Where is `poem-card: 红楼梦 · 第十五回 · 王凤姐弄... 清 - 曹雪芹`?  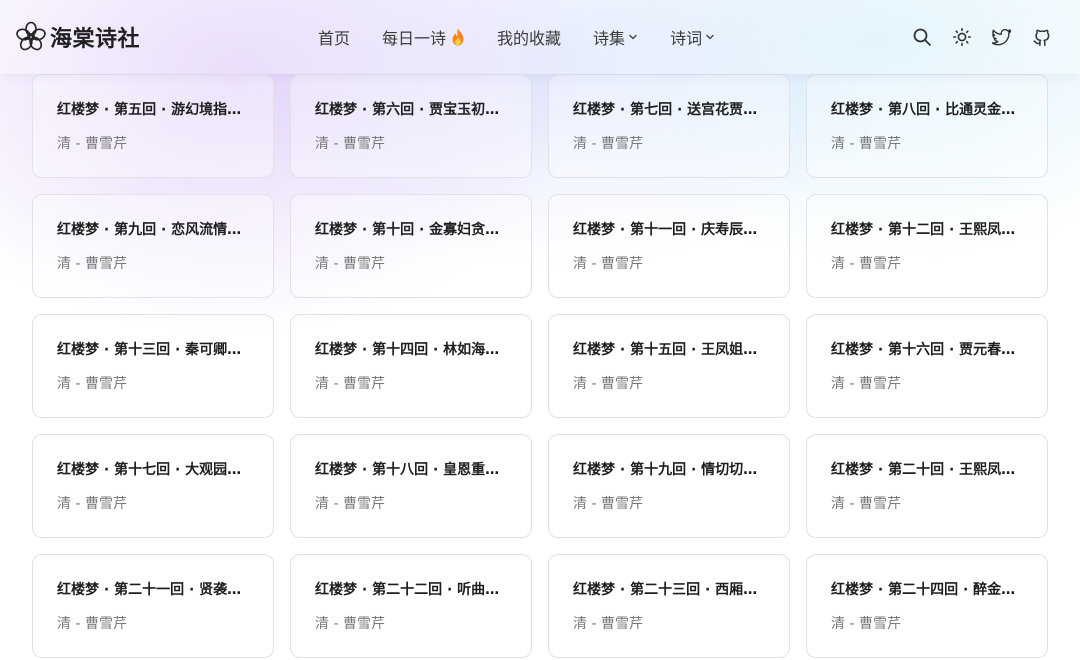 poem-card: 红楼梦 · 第十五回 · 王凤姐弄... 清 - 曹雪芹 is located at coordinates (669, 366).